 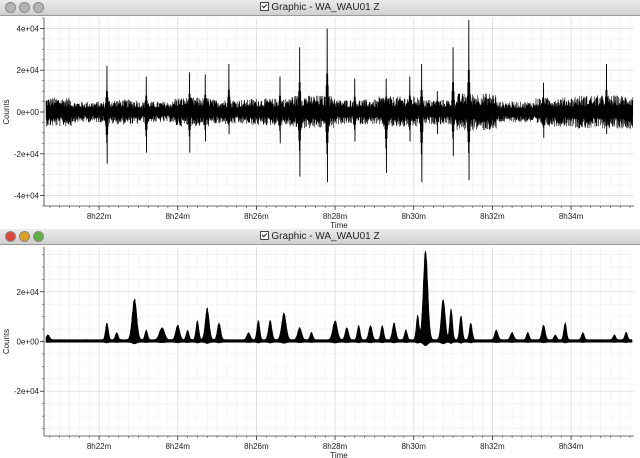 I want to click on y-tick-label: -4e+04, so click(x=27, y=196).